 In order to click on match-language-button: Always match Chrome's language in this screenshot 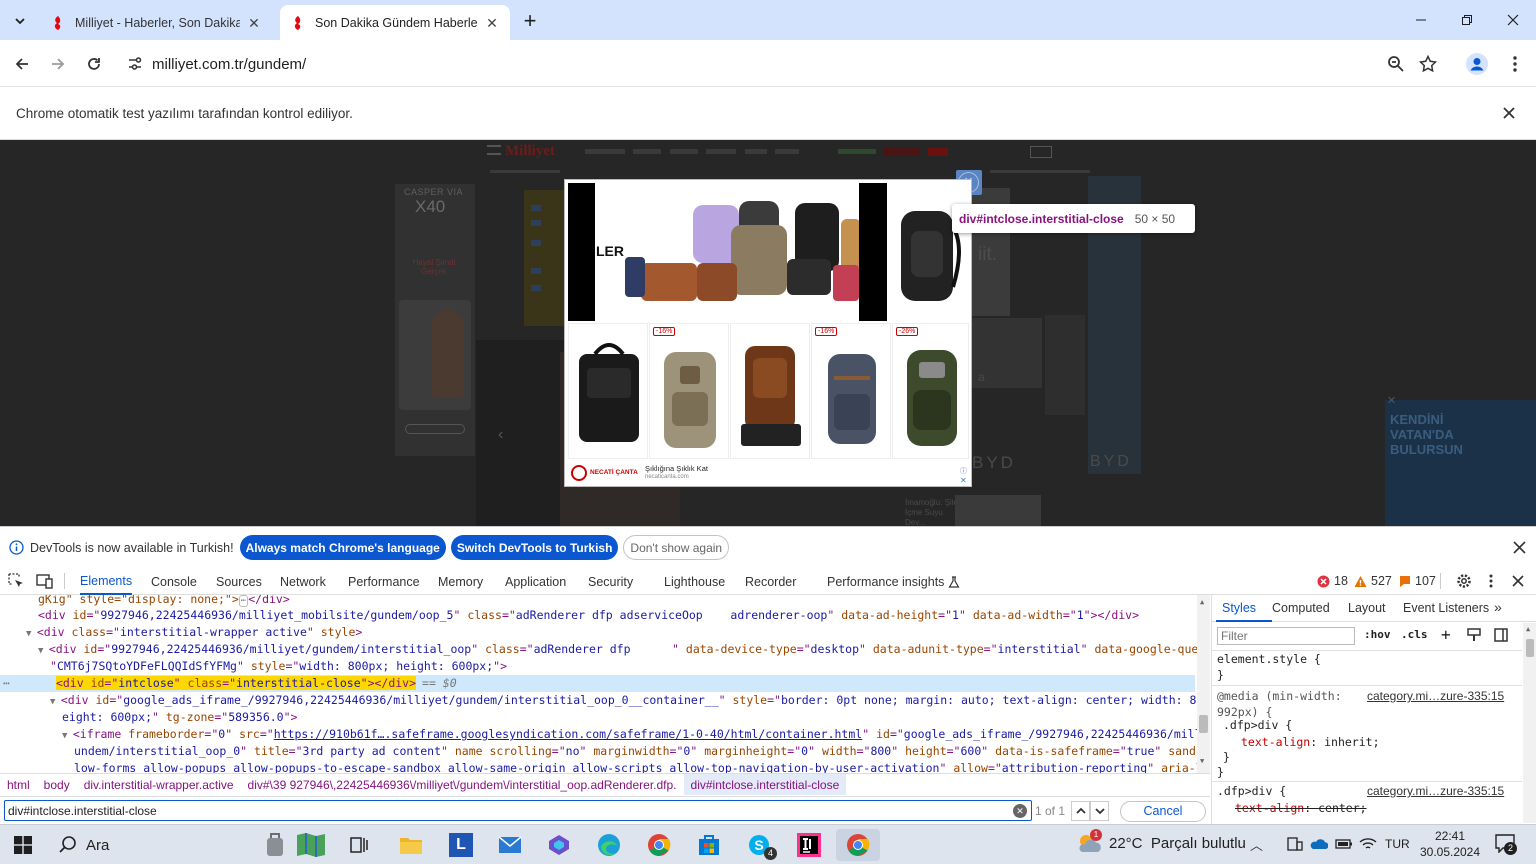, I will do `click(342, 547)`.